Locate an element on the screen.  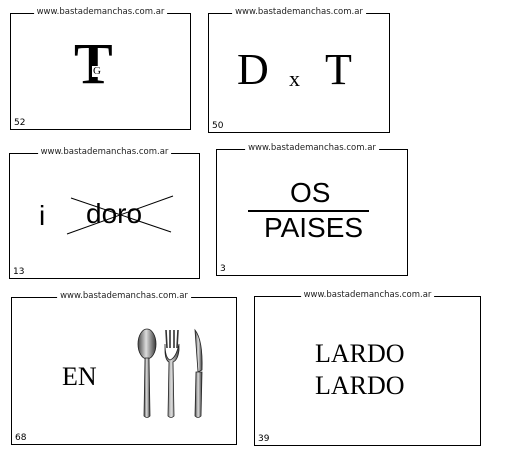
word-line-2: LARDO is located at coordinates (360, 385).